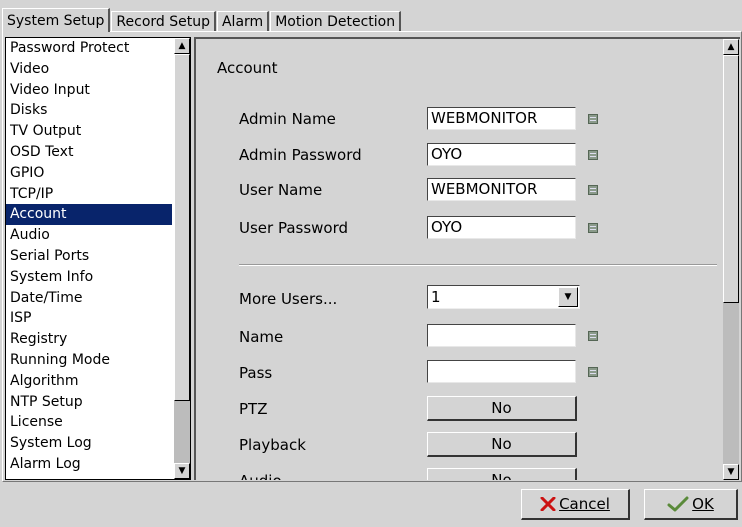 The image size is (742, 527). What do you see at coordinates (503, 297) in the screenshot?
I see `more-users-select: 1 ▼` at bounding box center [503, 297].